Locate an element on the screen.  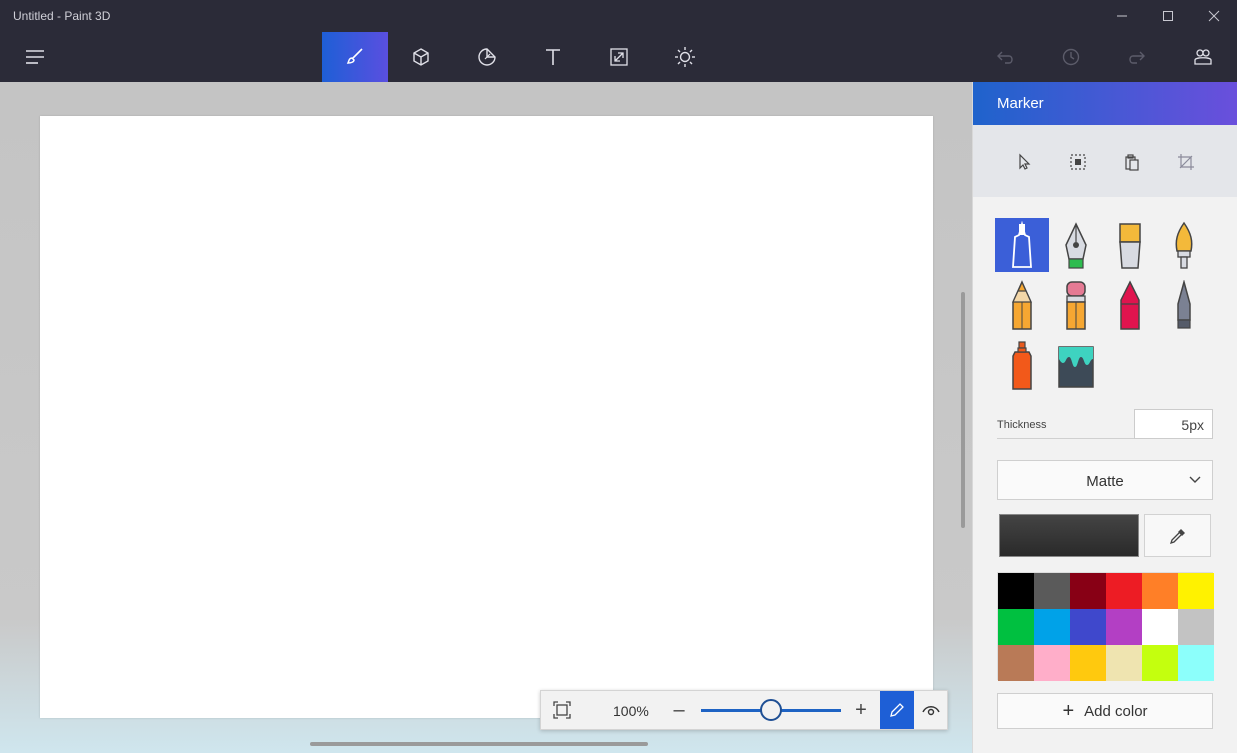
tab-text is located at coordinates (553, 57).